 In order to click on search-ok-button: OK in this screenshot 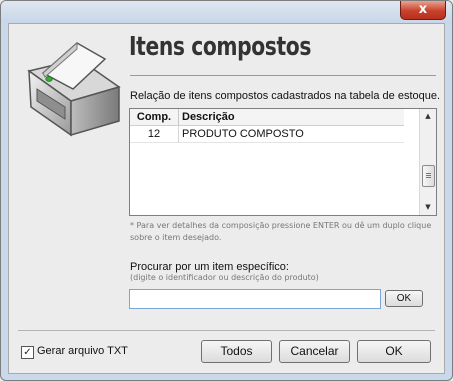, I will do `click(404, 298)`.